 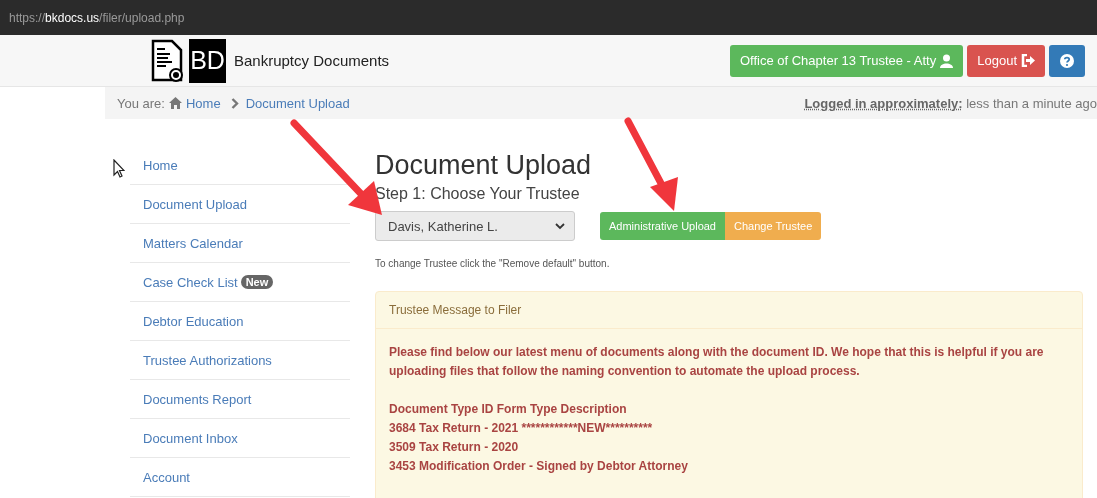 I want to click on sidebar-item: Account, so click(x=240, y=477).